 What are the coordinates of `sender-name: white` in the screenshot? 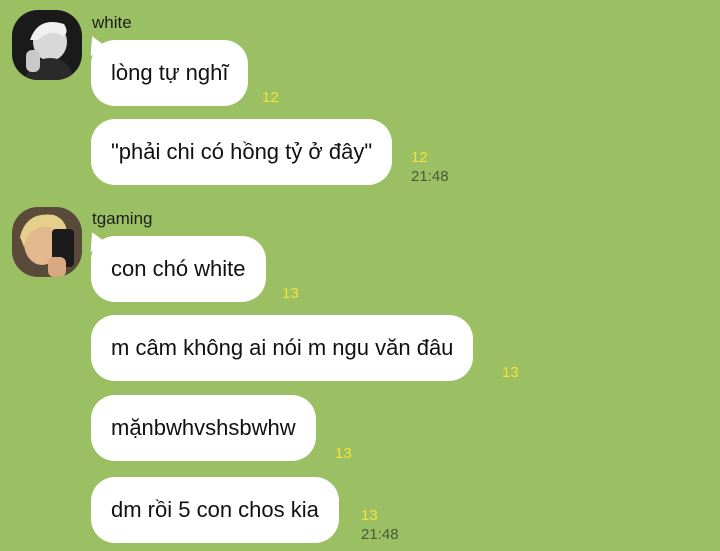 It's located at (112, 22).